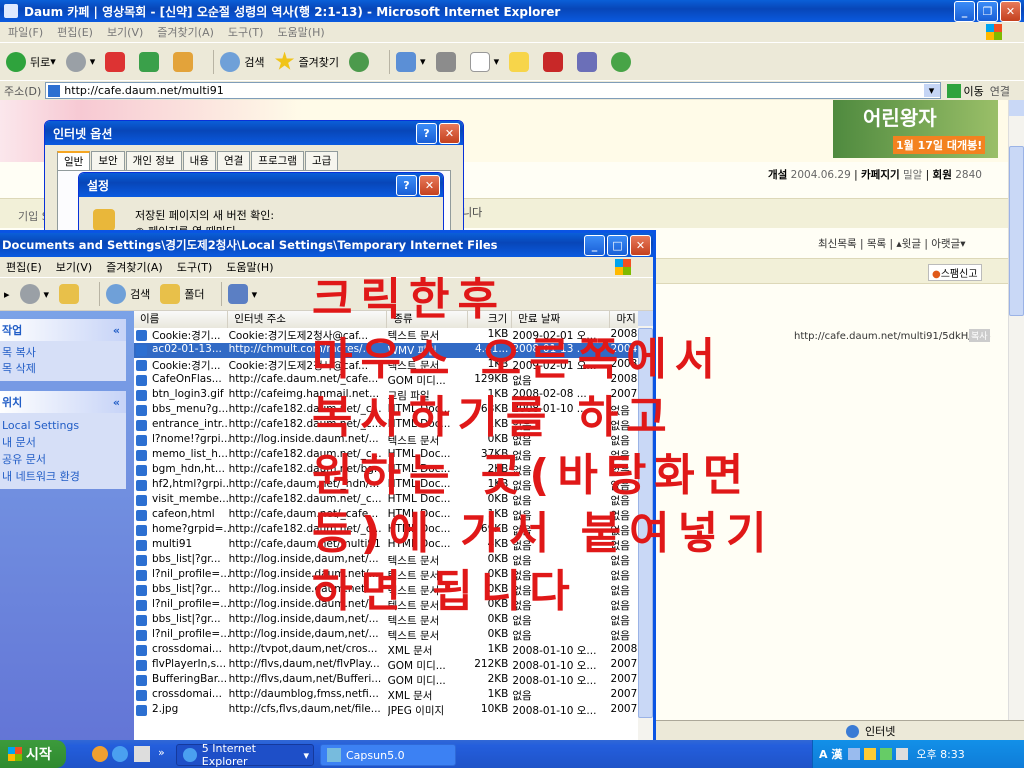 This screenshot has height=768, width=1024. I want to click on minimize-button: _, so click(964, 11).